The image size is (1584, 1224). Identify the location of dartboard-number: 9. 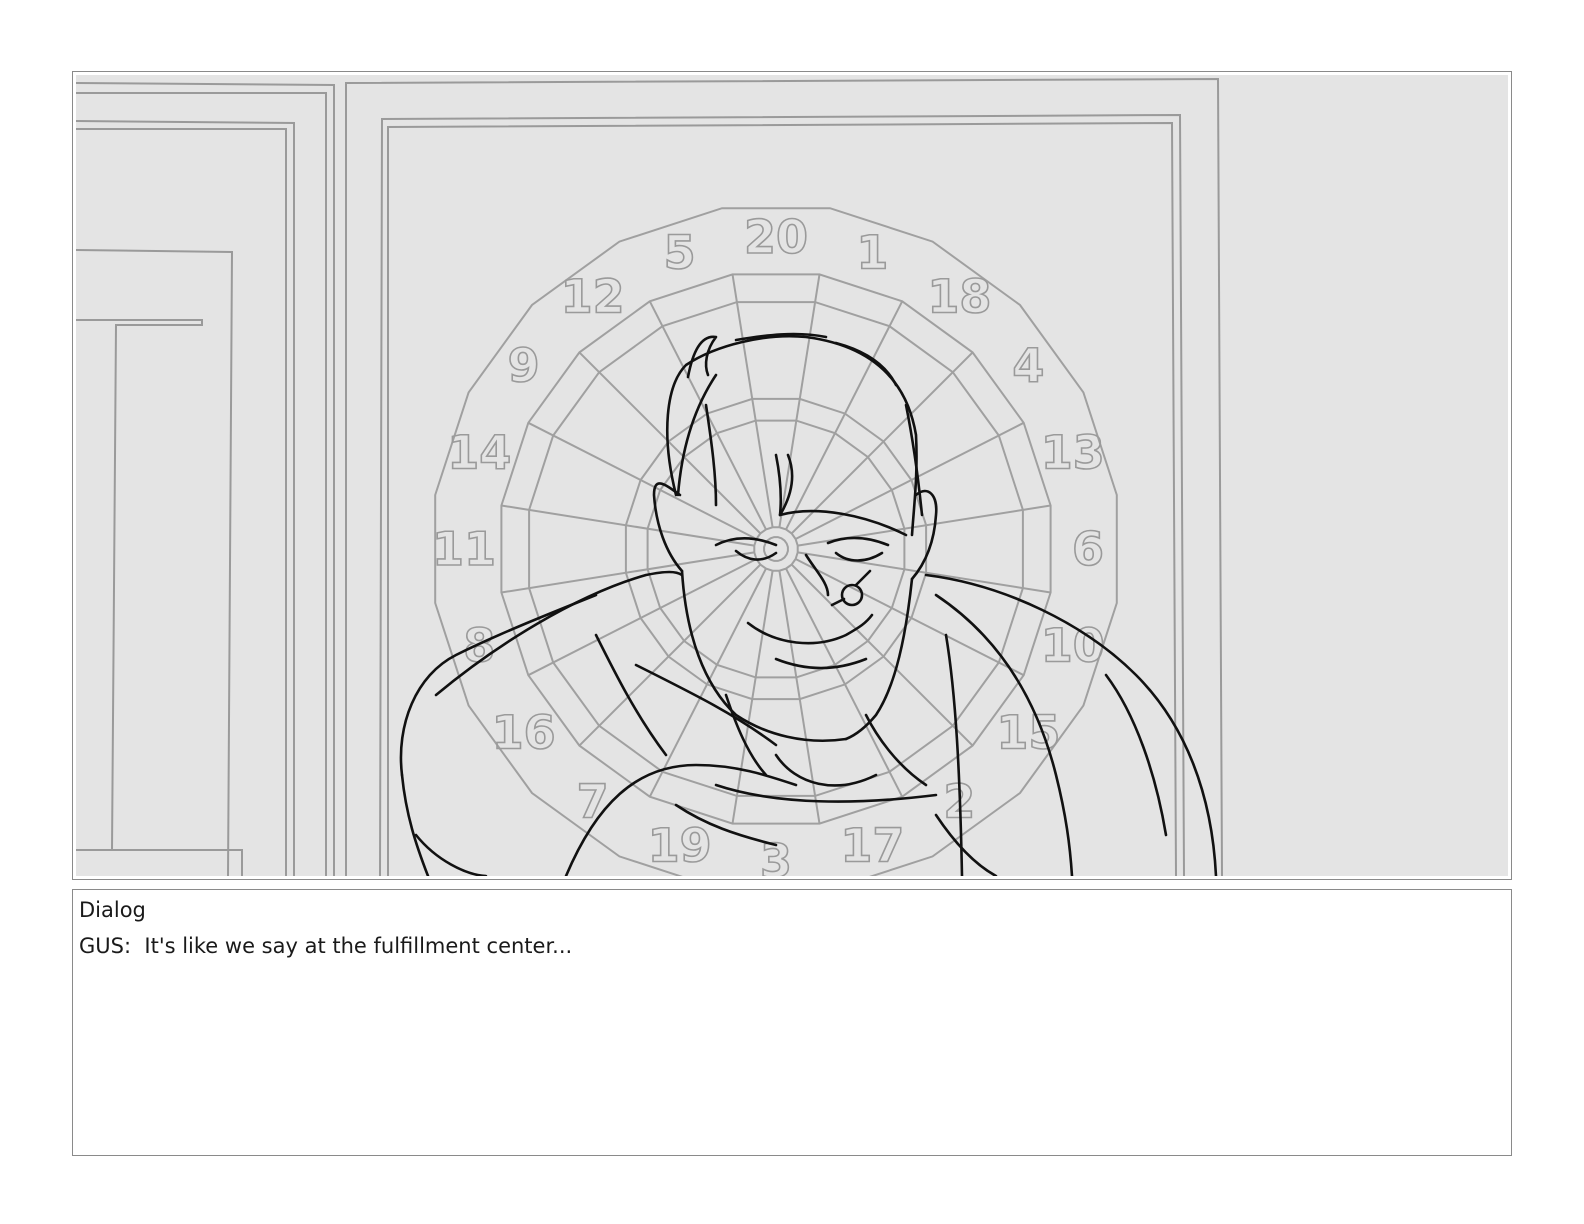
(524, 366).